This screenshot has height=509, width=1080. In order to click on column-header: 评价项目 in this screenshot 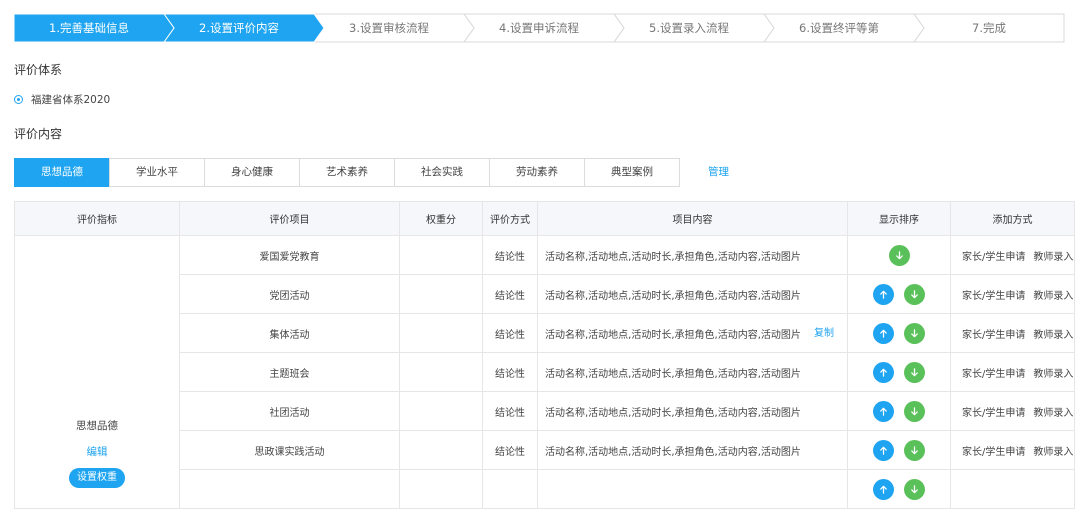, I will do `click(289, 218)`.